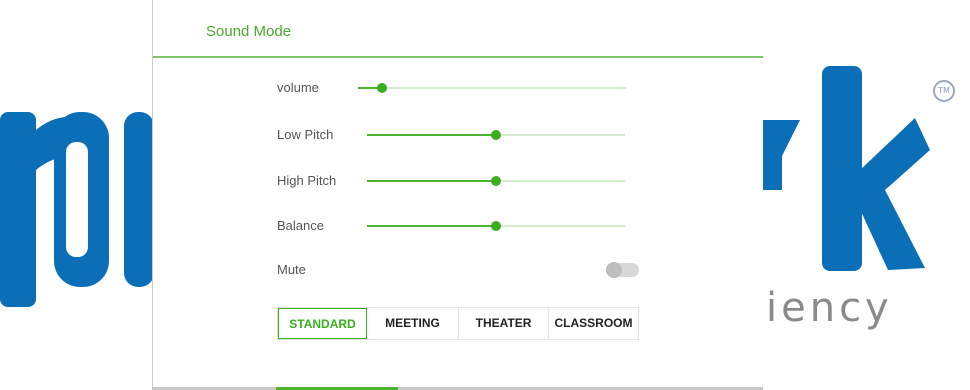 Image resolution: width=970 pixels, height=390 pixels. What do you see at coordinates (300, 225) in the screenshot?
I see `balance-label: Balance` at bounding box center [300, 225].